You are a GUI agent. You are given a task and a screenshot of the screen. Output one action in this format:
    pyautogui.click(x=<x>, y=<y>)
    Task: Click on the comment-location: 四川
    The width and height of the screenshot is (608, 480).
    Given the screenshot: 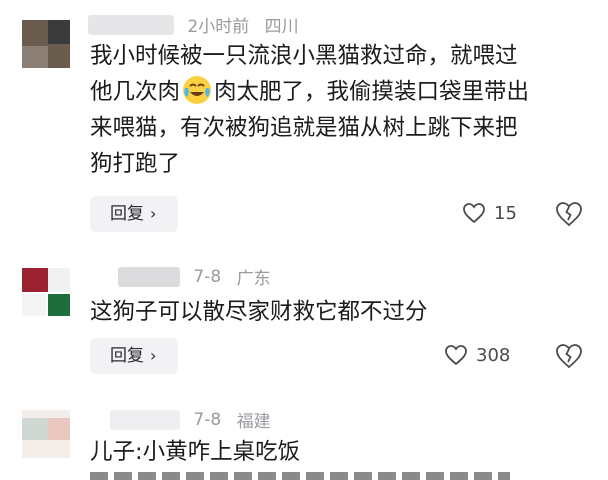 What is the action you would take?
    pyautogui.click(x=281, y=27)
    